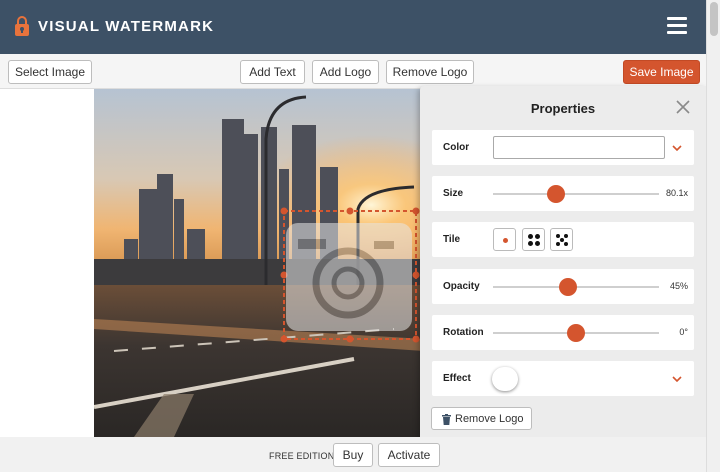 The width and height of the screenshot is (720, 472). What do you see at coordinates (505, 379) in the screenshot?
I see `effect-toggle` at bounding box center [505, 379].